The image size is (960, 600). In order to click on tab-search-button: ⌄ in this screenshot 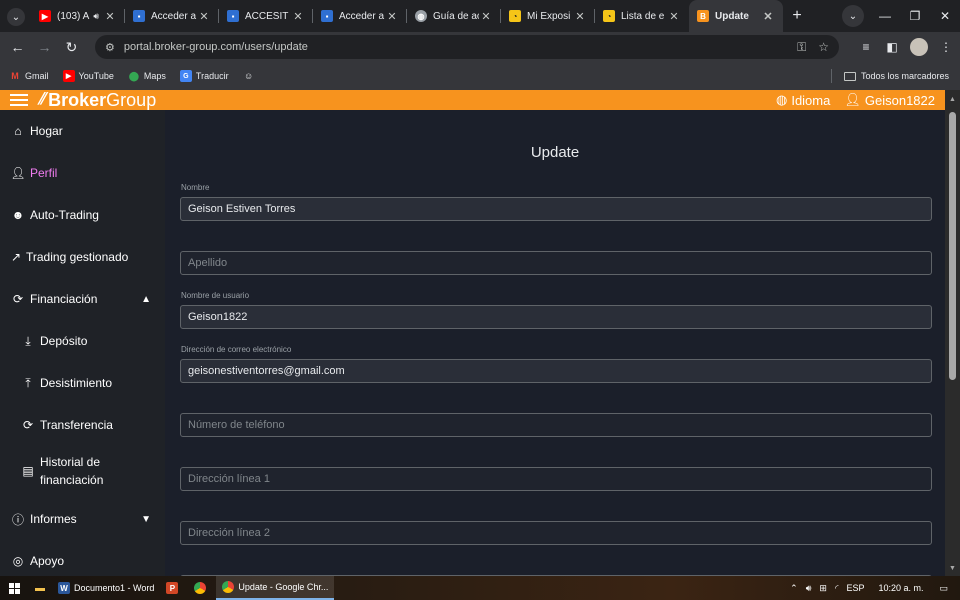, I will do `click(16, 17)`.